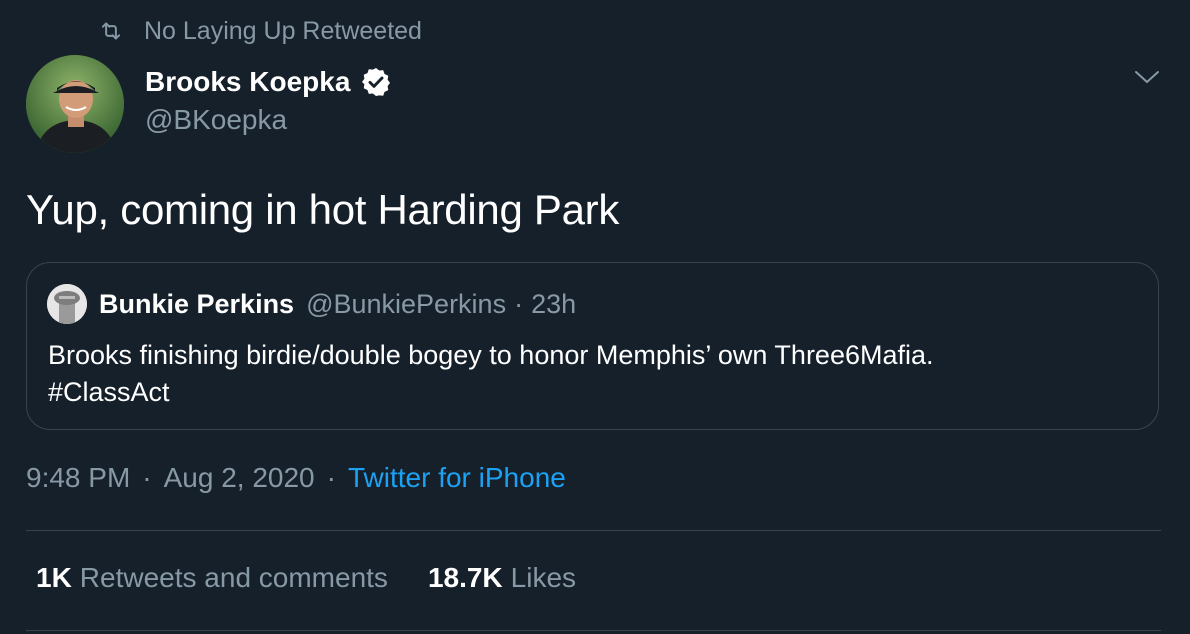 The width and height of the screenshot is (1190, 634). What do you see at coordinates (554, 303) in the screenshot?
I see `quoted-timestamp: 23h` at bounding box center [554, 303].